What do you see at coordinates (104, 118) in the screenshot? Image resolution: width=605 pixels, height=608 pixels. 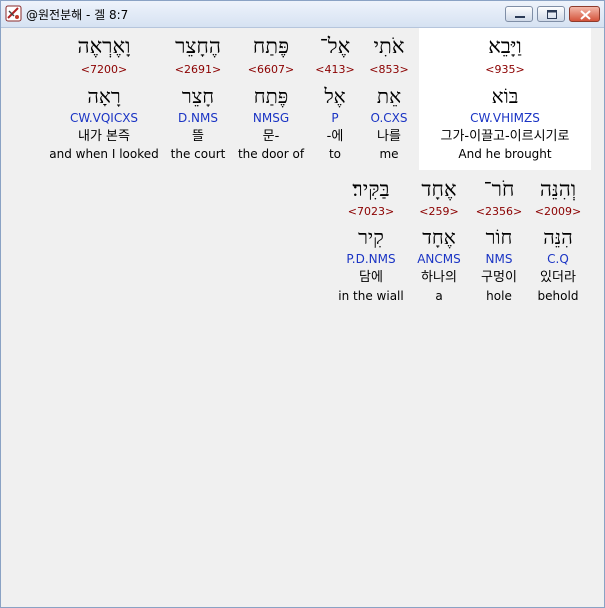 I see `morphology-code: CW.VQICXS` at bounding box center [104, 118].